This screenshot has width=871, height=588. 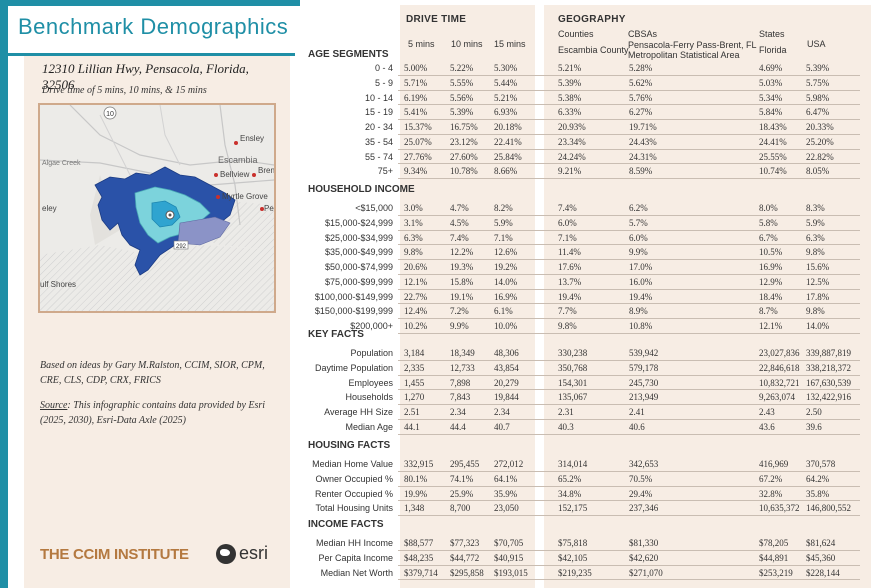 I want to click on table-cell: 19,844, so click(x=506, y=397).